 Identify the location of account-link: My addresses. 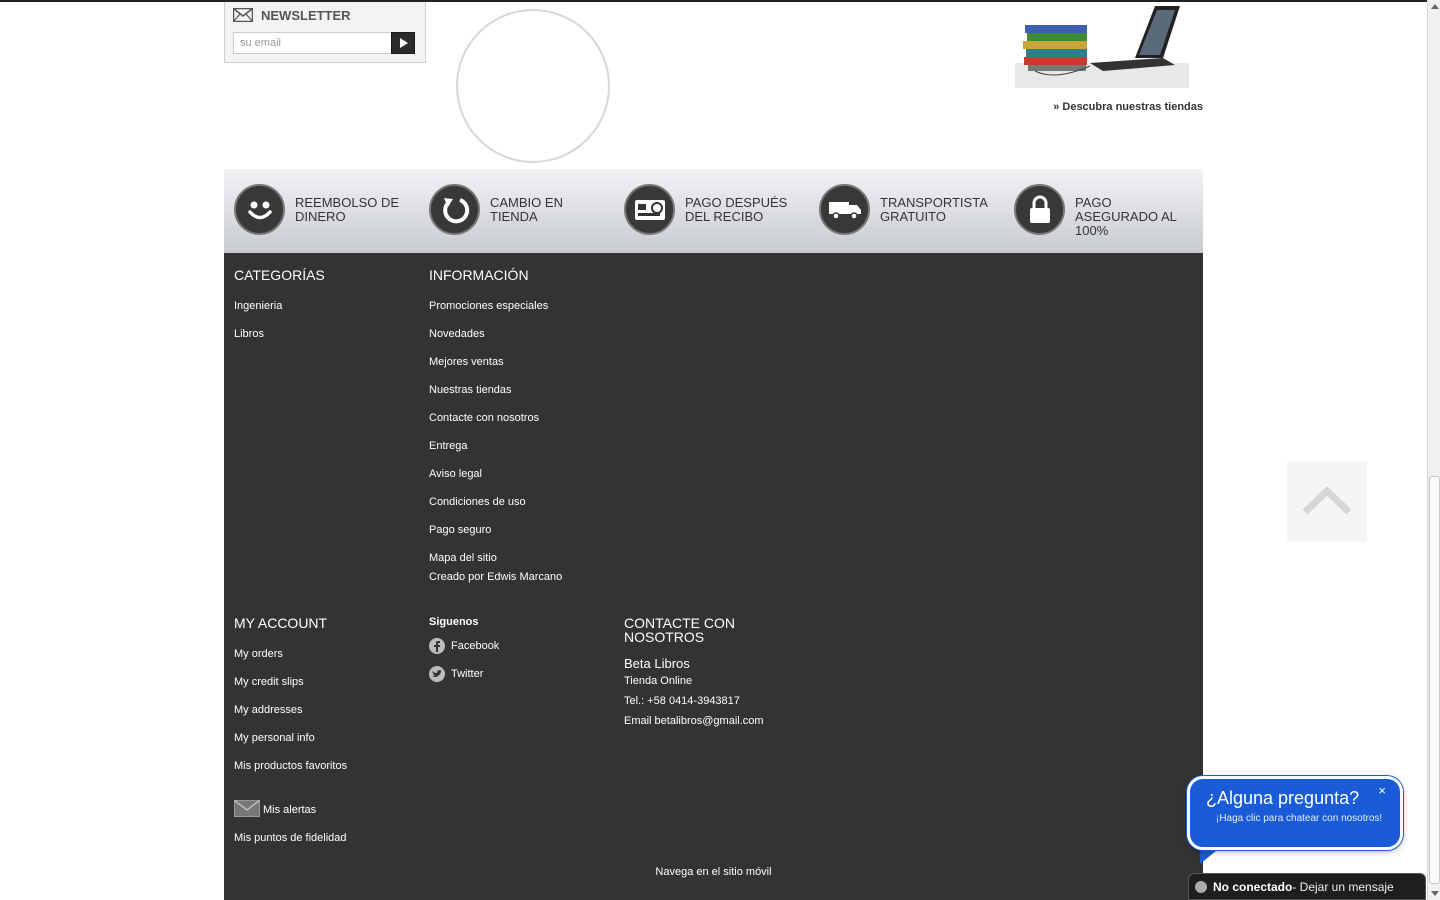
(268, 710).